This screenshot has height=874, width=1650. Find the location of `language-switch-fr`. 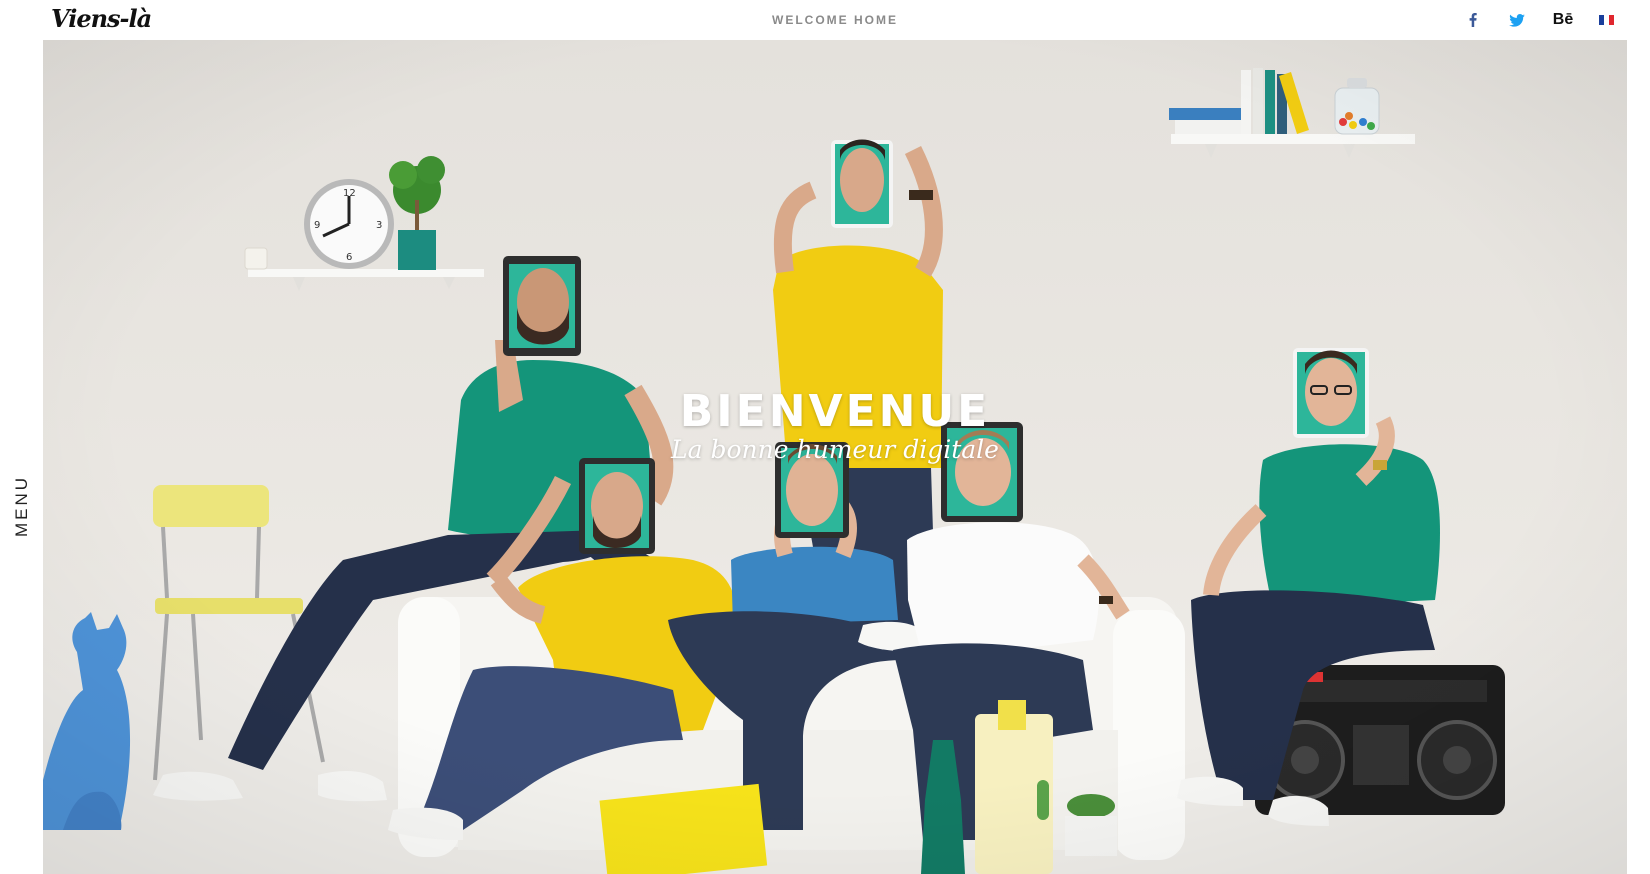

language-switch-fr is located at coordinates (1606, 20).